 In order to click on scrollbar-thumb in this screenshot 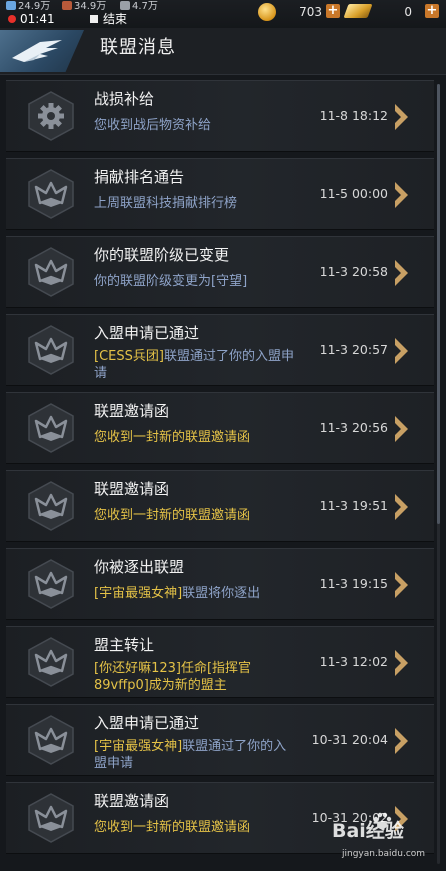, I will do `click(438, 304)`.